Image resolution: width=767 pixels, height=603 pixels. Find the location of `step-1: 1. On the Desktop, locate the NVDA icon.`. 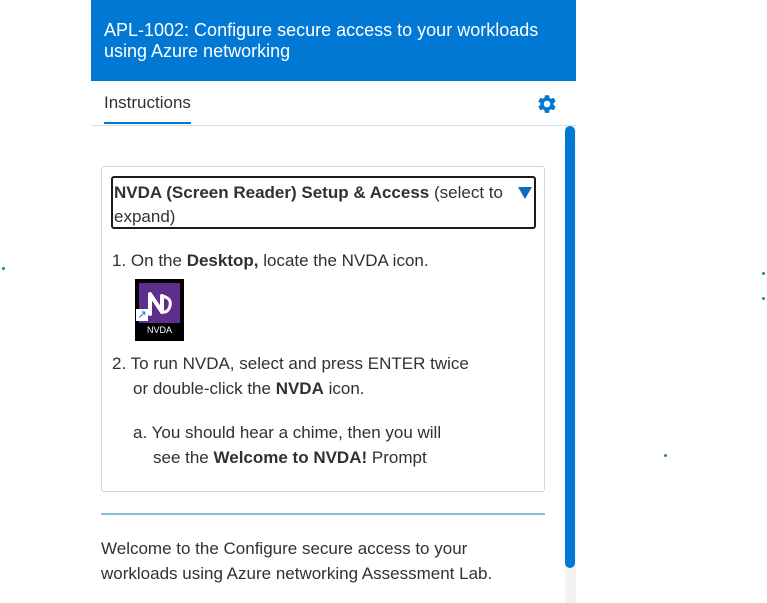

step-1: 1. On the Desktop, locate the NVDA icon. is located at coordinates (270, 260).